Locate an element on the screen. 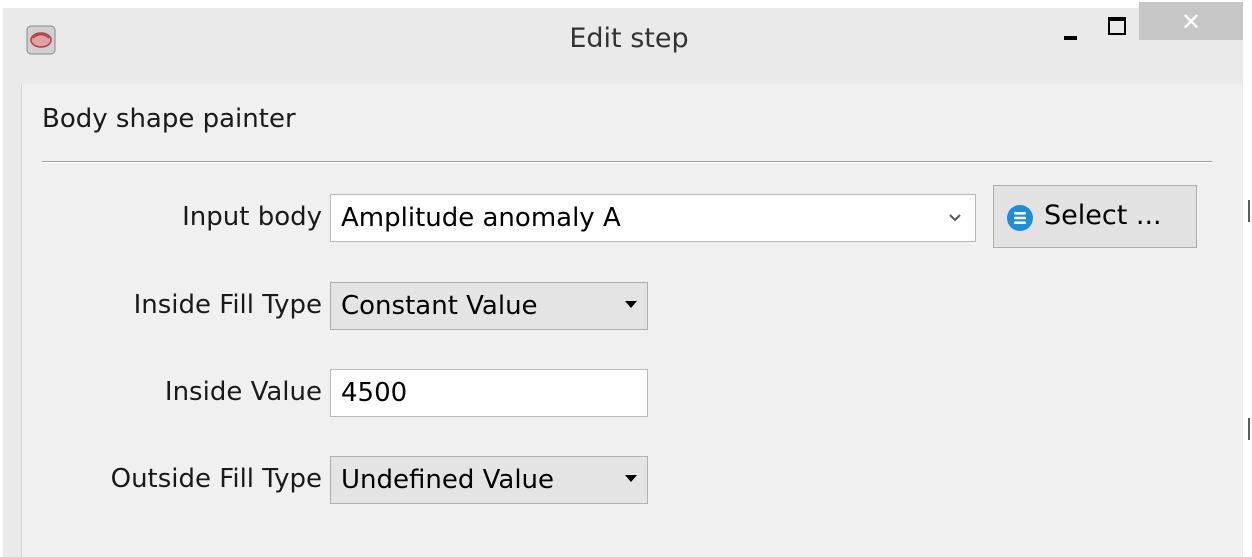 This screenshot has width=1252, height=557. close-button: ✕ is located at coordinates (1191, 21).